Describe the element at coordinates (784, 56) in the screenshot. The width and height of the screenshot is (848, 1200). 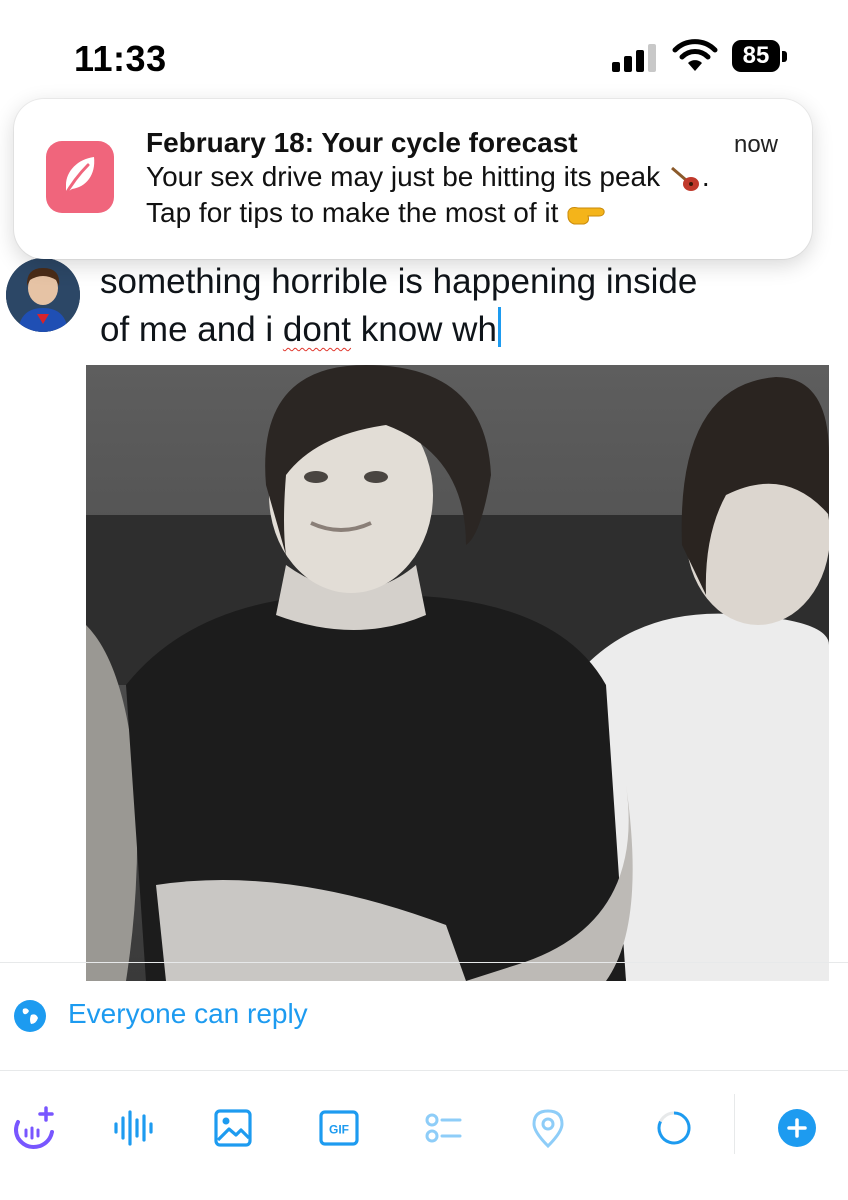
I see `battery-tip` at that location.